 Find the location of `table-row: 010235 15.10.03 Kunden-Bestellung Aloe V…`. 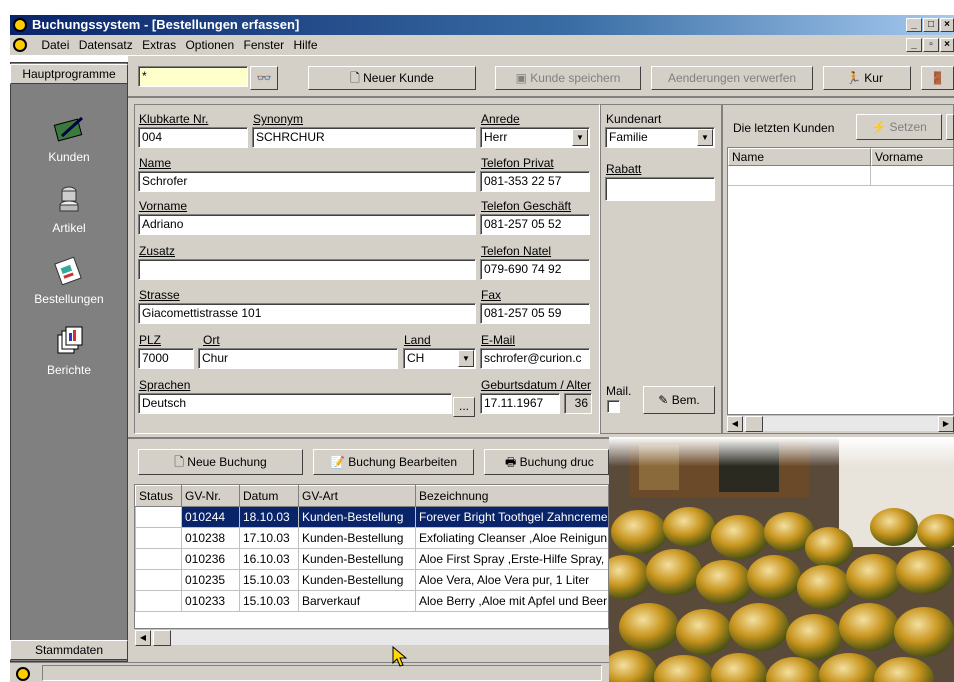

table-row: 010235 15.10.03 Kunden-Bestellung Aloe V… is located at coordinates (371, 580).